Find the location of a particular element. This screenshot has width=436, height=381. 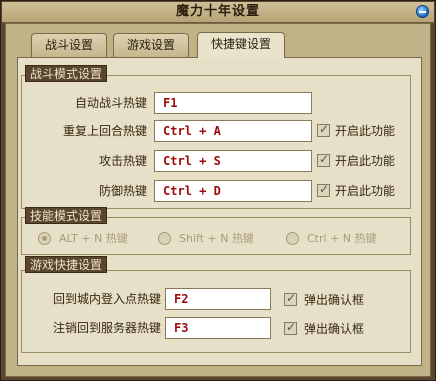

logout-server-label: 注销回到服务器热键 is located at coordinates (106, 328).